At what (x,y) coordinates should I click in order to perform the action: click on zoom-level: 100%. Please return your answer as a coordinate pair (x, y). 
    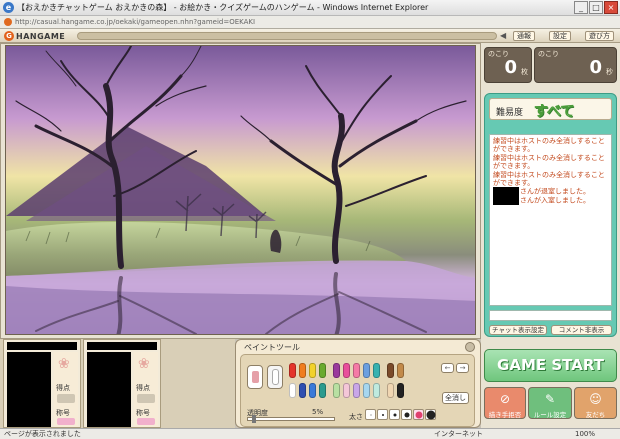
    Looking at the image, I should click on (585, 434).